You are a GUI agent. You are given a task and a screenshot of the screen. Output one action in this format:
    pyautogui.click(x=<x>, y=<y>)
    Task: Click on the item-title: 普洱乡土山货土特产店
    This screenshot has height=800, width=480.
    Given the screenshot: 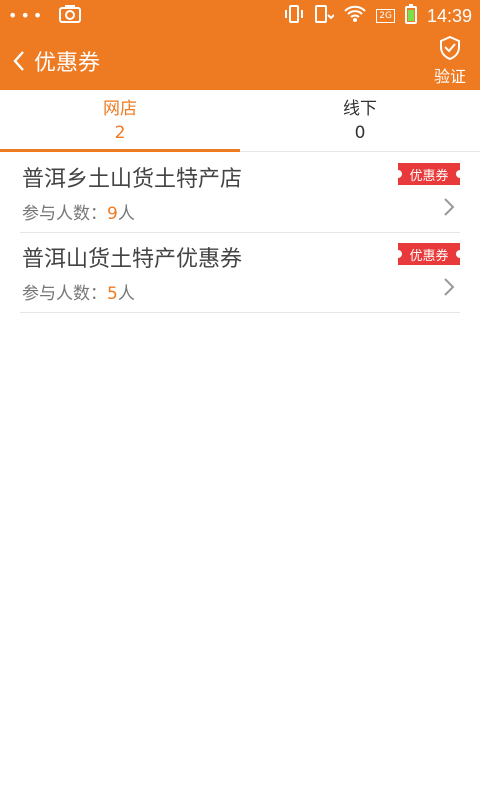 What is the action you would take?
    pyautogui.click(x=132, y=179)
    